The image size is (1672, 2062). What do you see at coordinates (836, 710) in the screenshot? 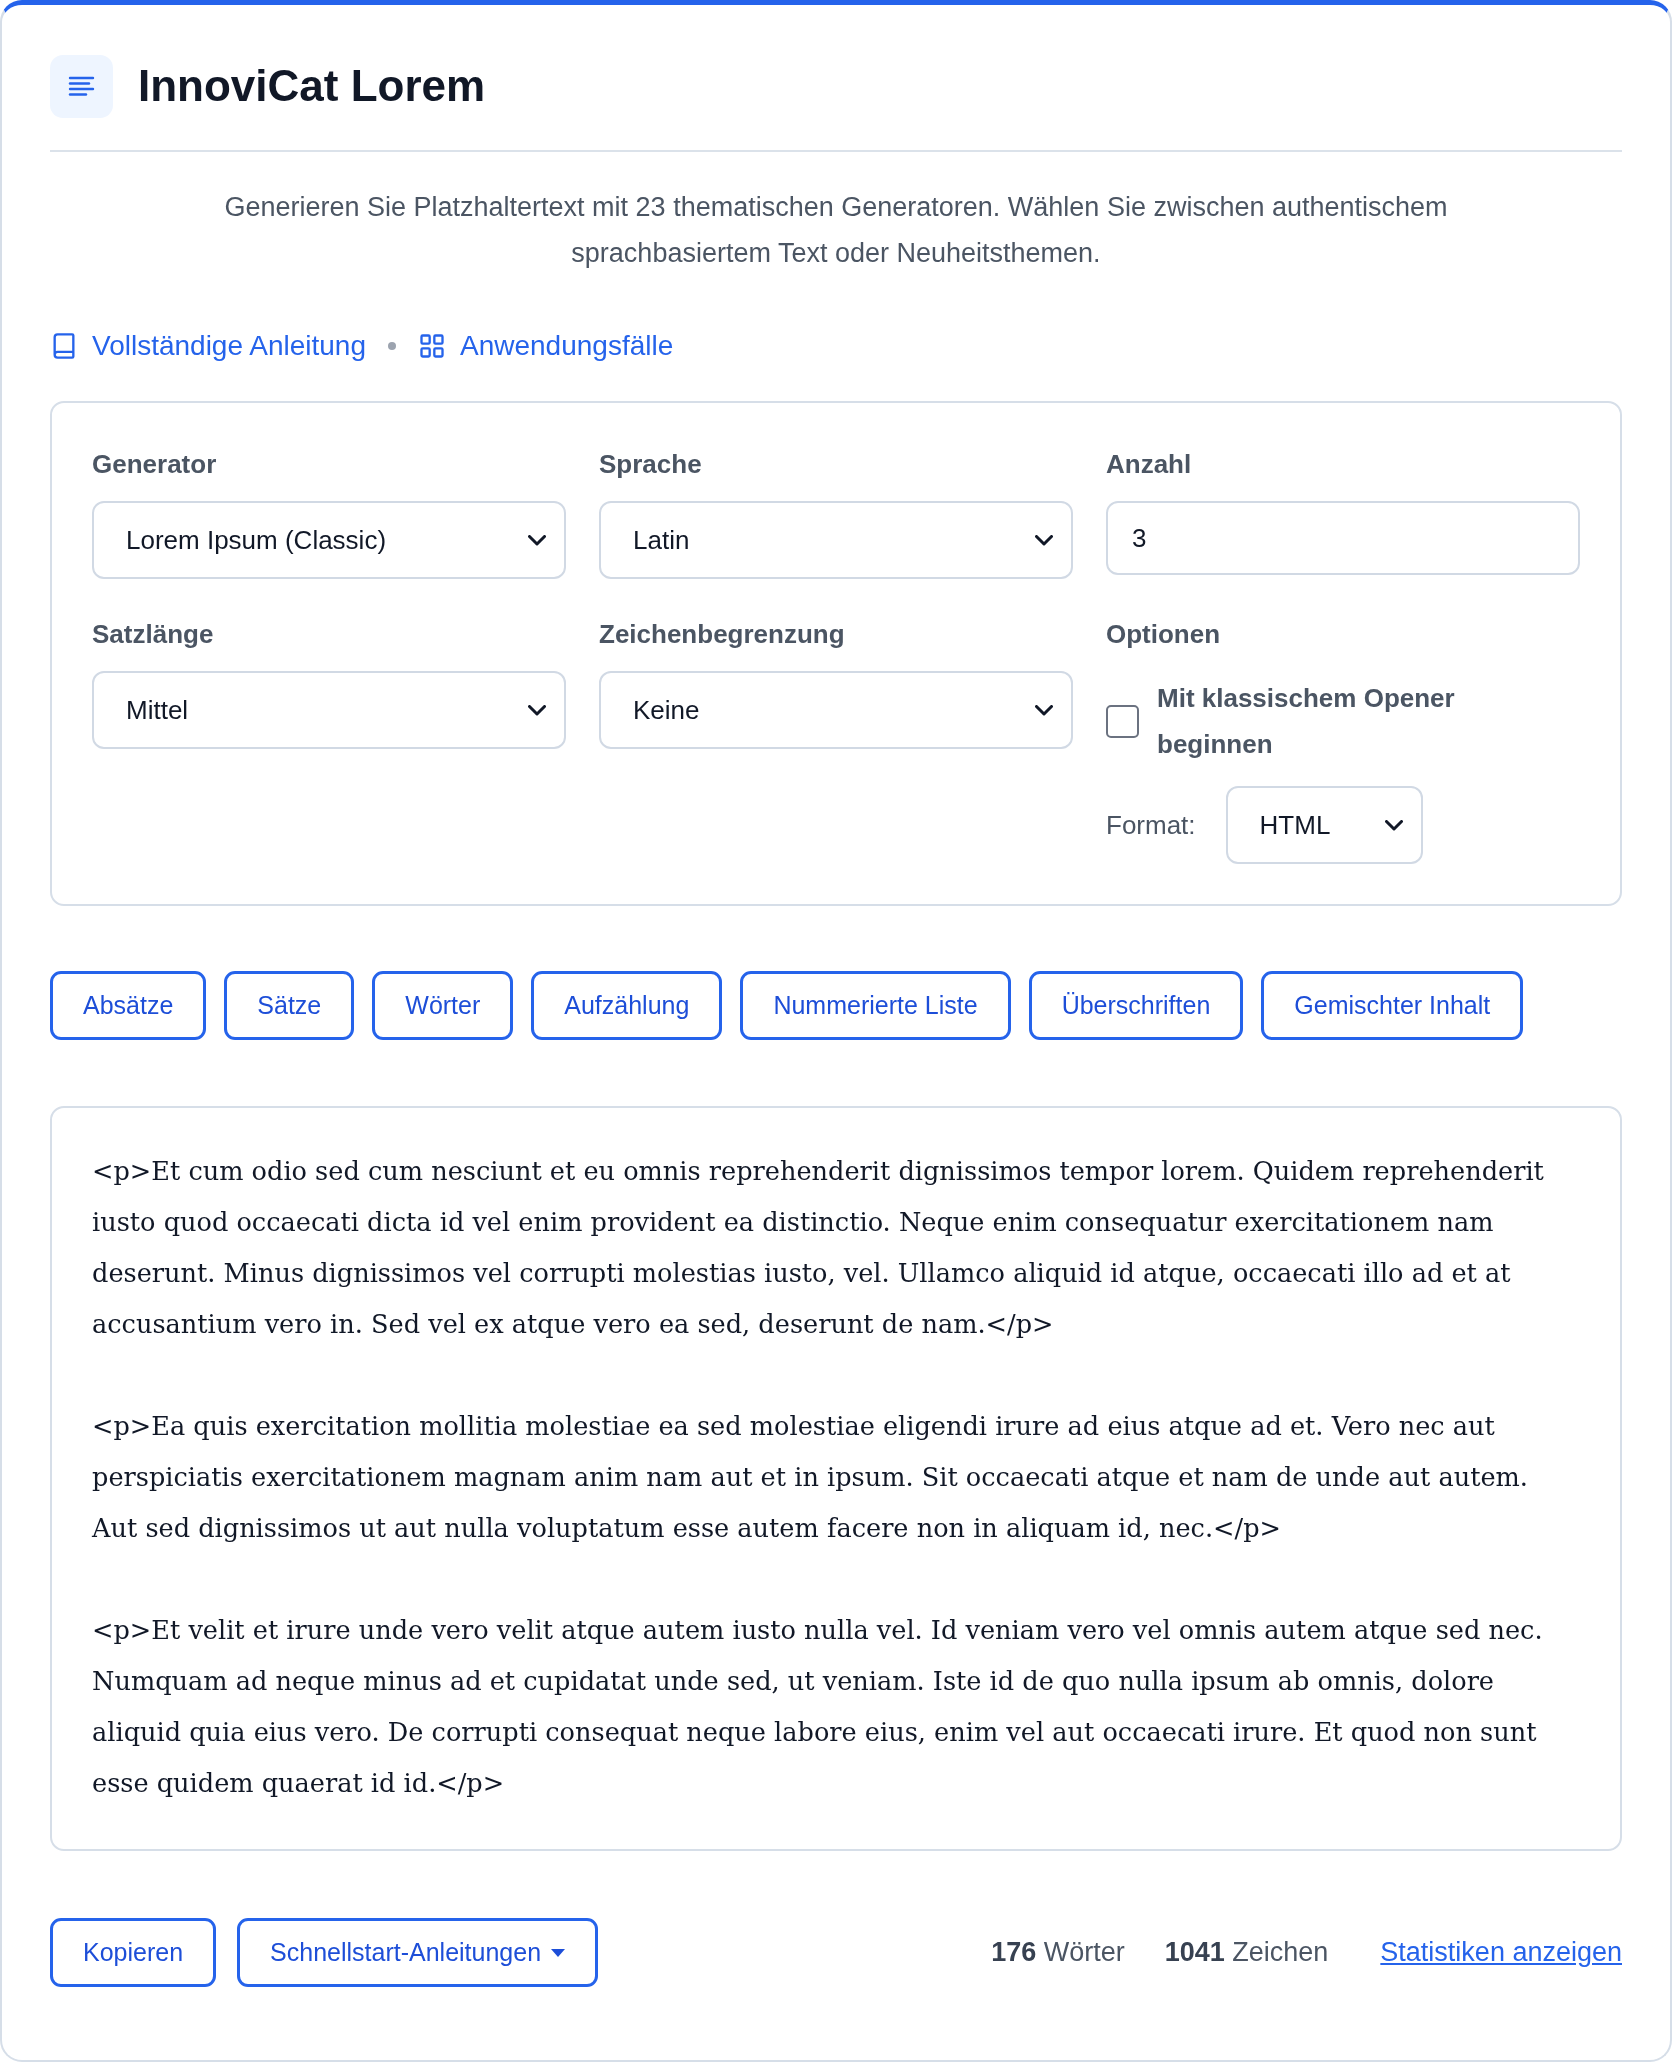
I see `select-field: Keine` at bounding box center [836, 710].